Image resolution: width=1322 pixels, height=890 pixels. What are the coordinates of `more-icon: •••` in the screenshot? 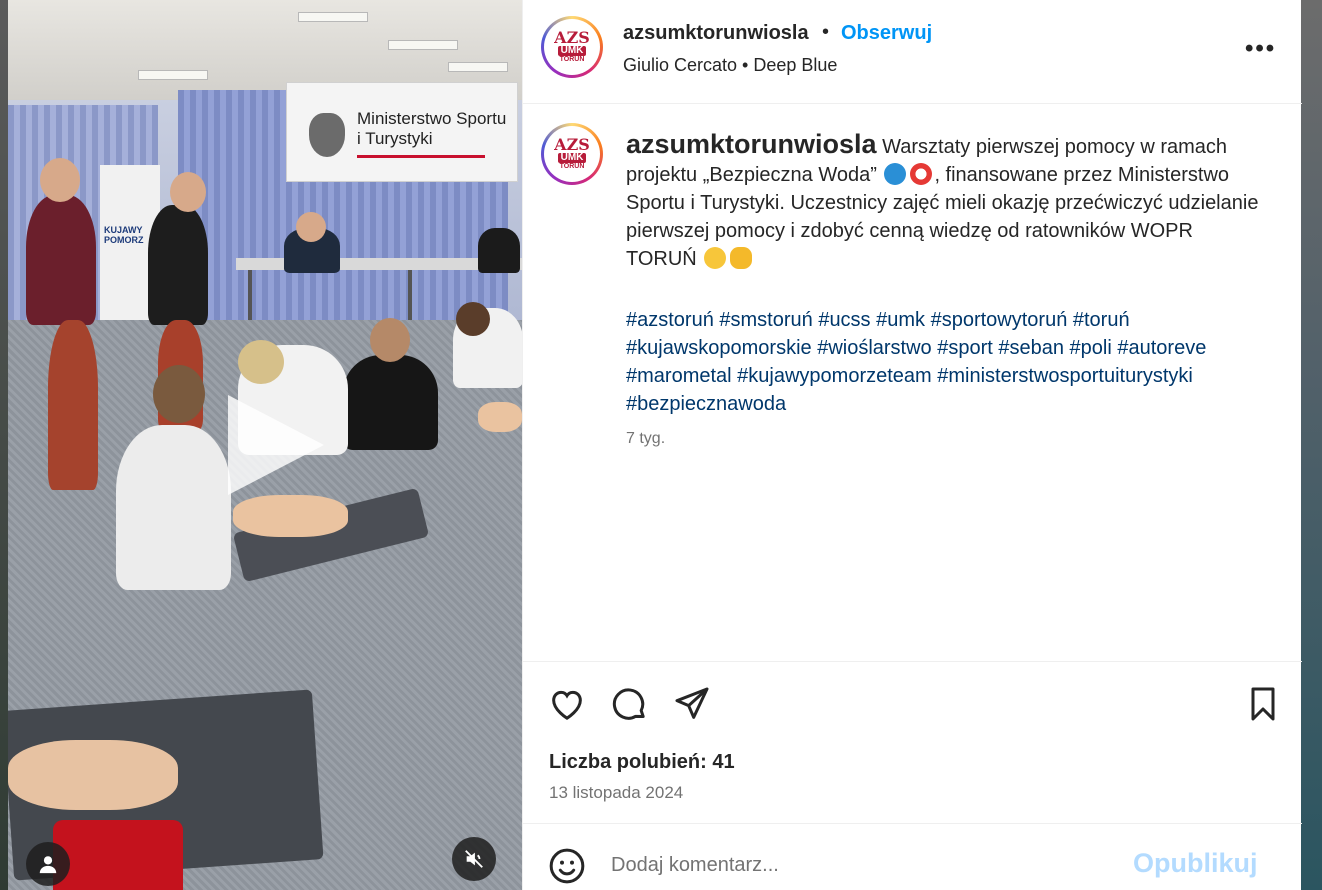 It's located at (1261, 48).